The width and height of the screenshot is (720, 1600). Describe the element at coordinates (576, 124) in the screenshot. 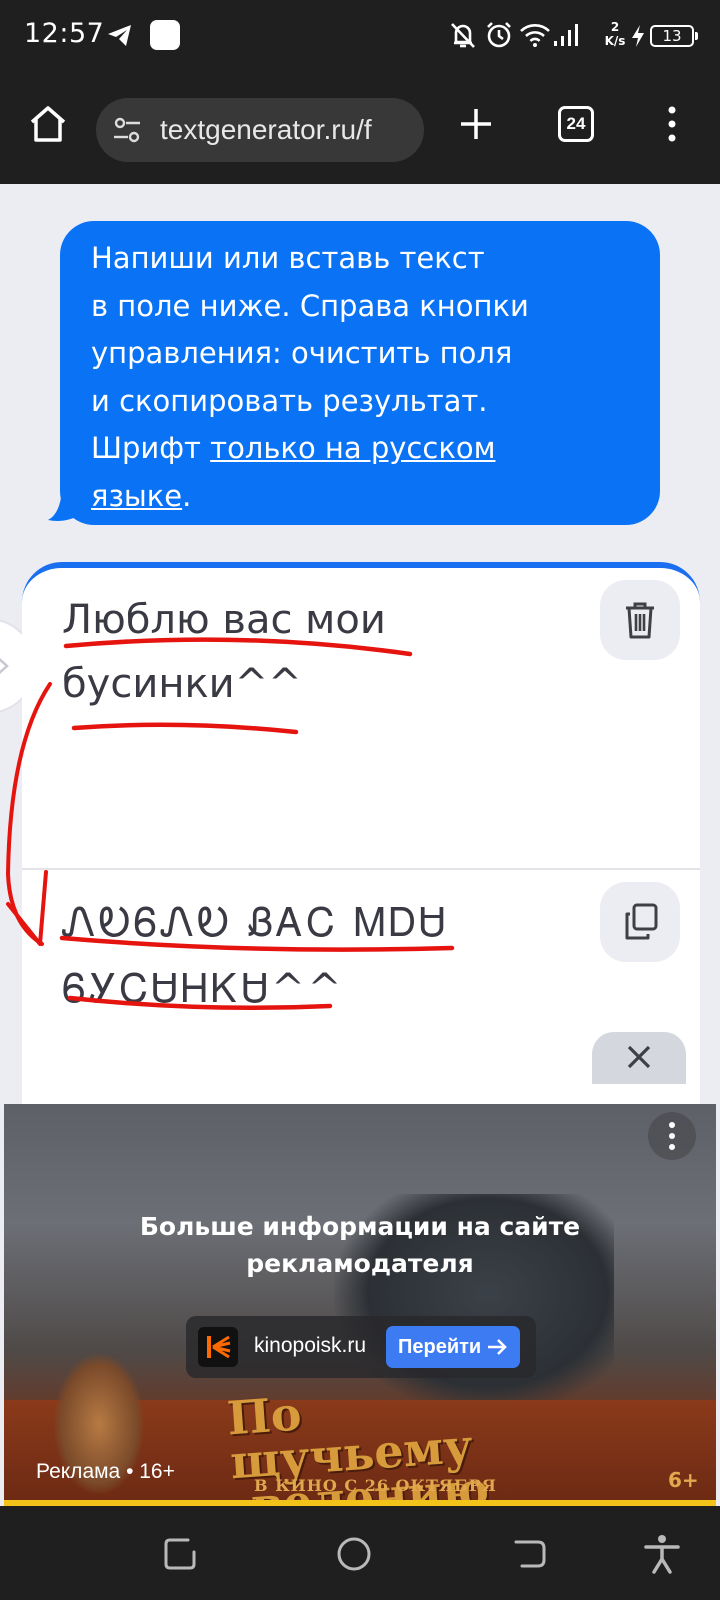

I see `tab-switcher-button: 24` at that location.